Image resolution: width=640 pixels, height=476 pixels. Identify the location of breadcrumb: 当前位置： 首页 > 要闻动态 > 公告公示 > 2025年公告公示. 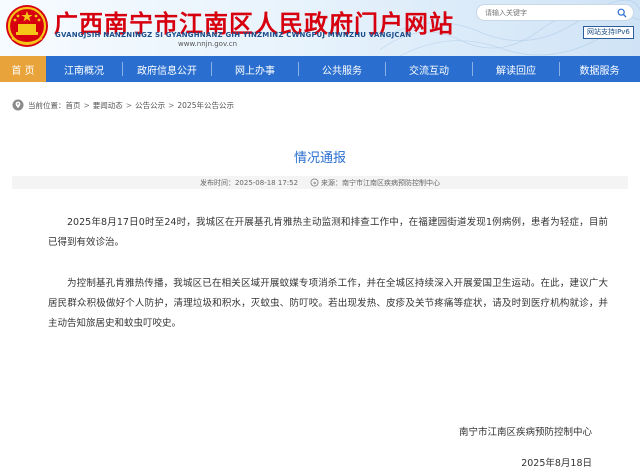
(123, 105).